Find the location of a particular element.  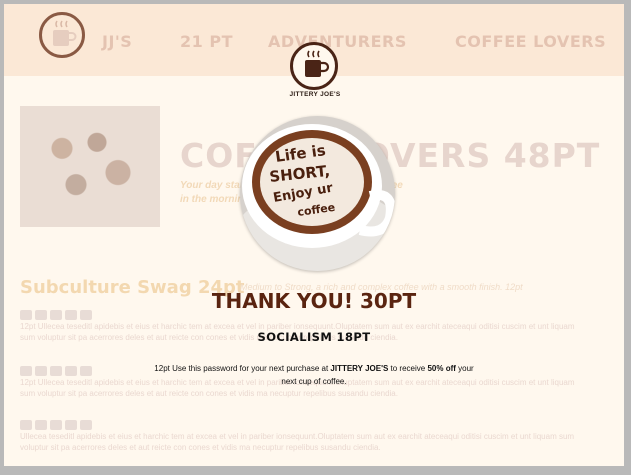

message-discount: 50% off is located at coordinates (441, 368).